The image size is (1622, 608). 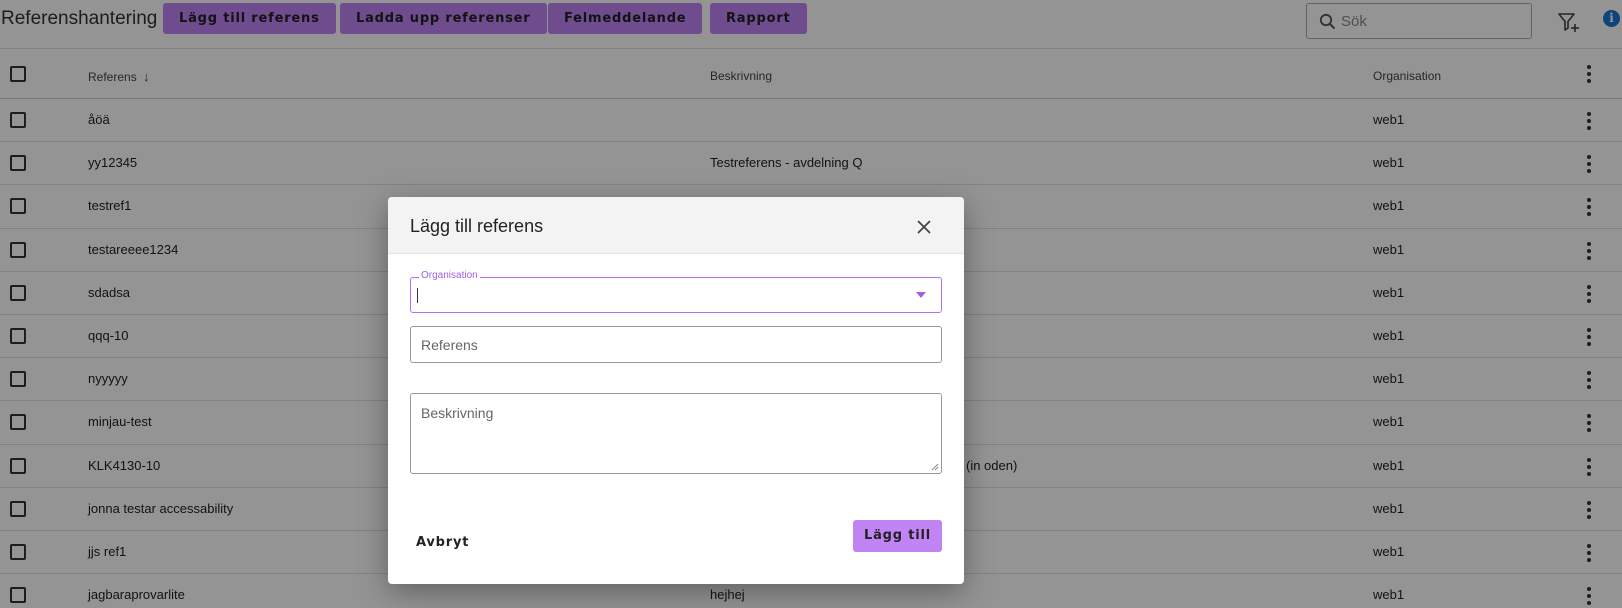 What do you see at coordinates (935, 467) in the screenshot?
I see `resize-handle-icon` at bounding box center [935, 467].